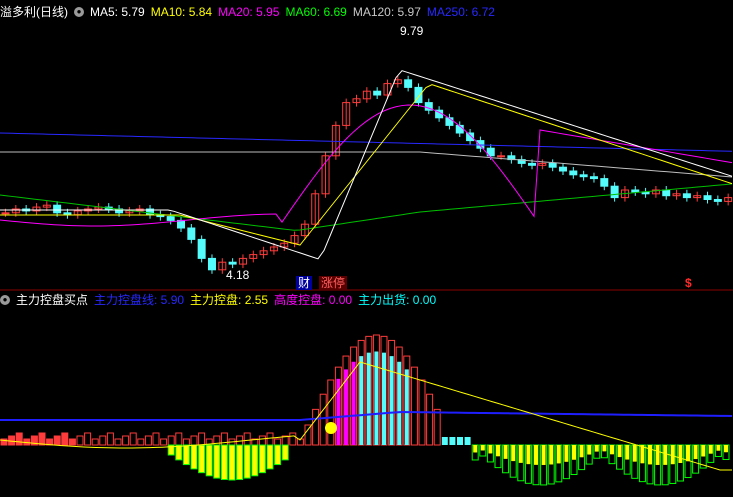 The width and height of the screenshot is (733, 497). I want to click on ma10-label: MA10: 5.84, so click(181, 12).